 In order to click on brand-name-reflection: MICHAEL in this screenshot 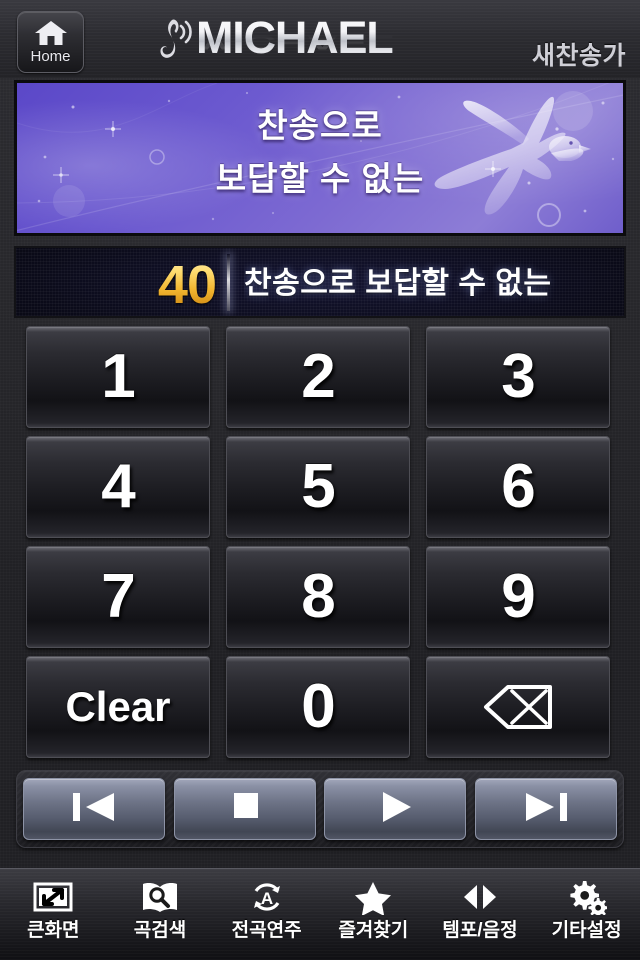, I will do `click(294, 42)`.